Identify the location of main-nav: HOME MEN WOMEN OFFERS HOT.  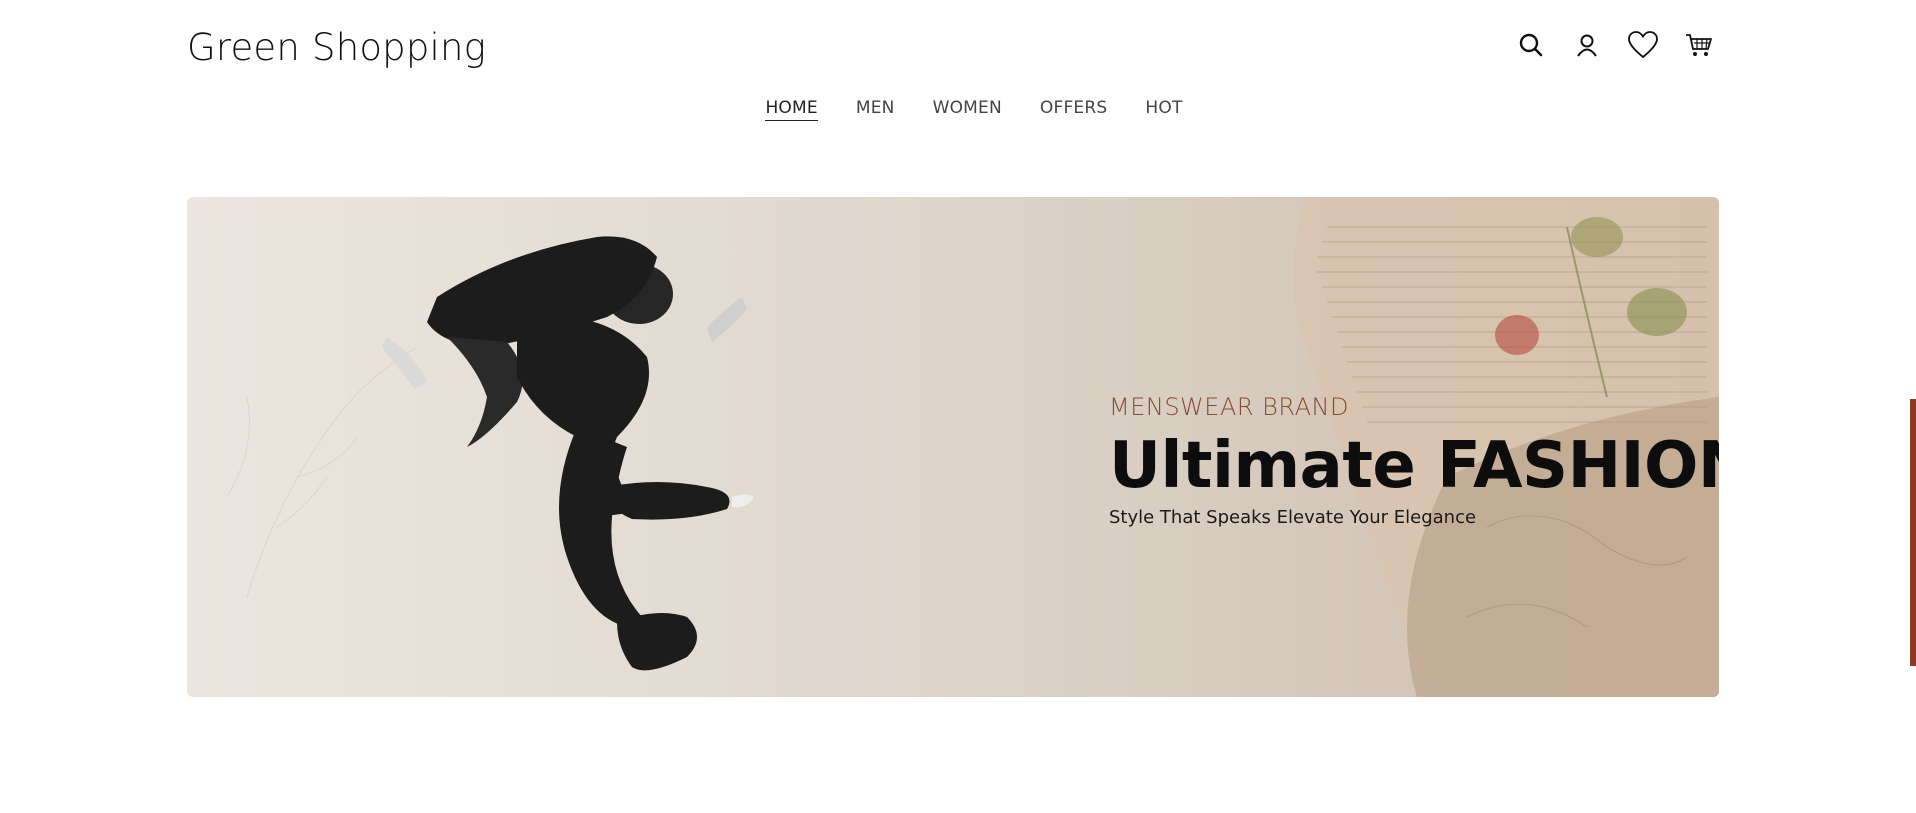
(958, 109).